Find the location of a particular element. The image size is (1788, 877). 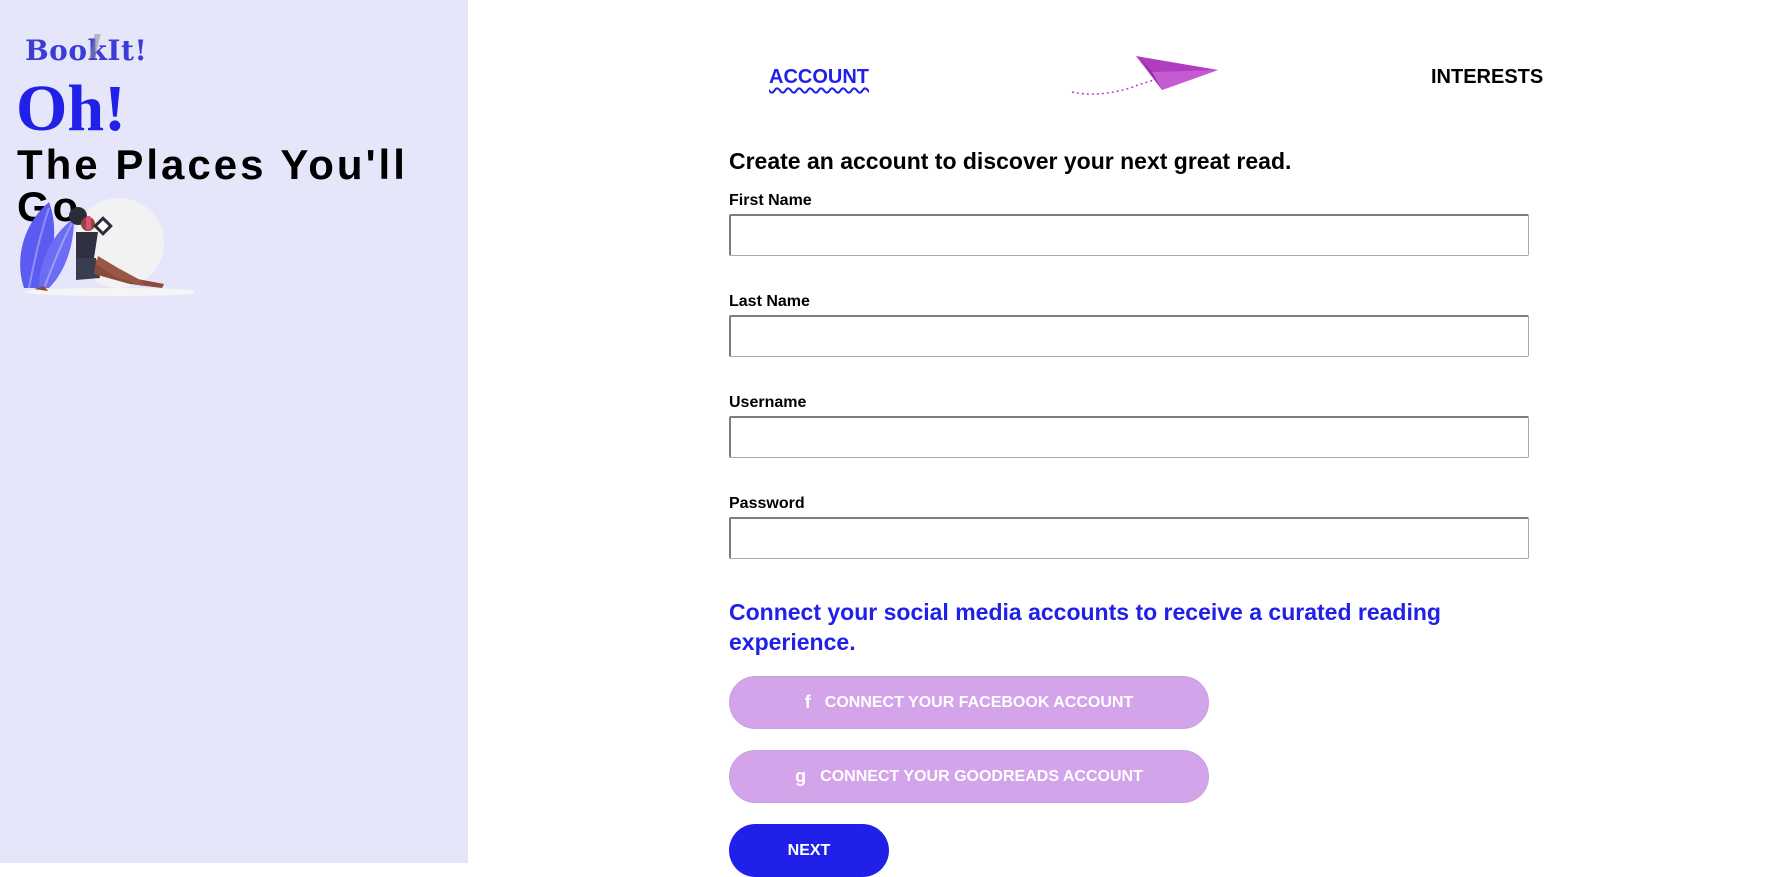

step-account: ACCOUNT is located at coordinates (819, 77).